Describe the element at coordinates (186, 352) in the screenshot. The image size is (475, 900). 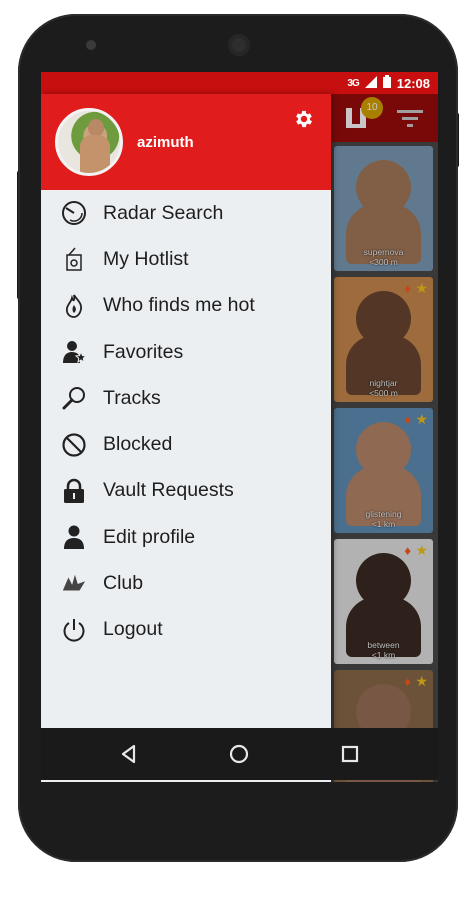
I see `menu-item-favorites: Favorites` at that location.